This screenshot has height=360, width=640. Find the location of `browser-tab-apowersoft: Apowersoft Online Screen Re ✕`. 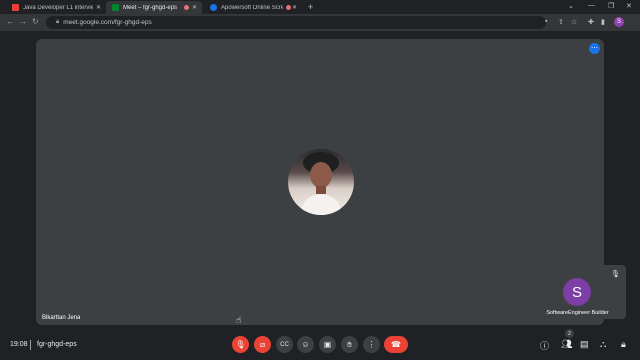

browser-tab-apowersoft: Apowersoft Online Screen Re ✕ is located at coordinates (253, 7).